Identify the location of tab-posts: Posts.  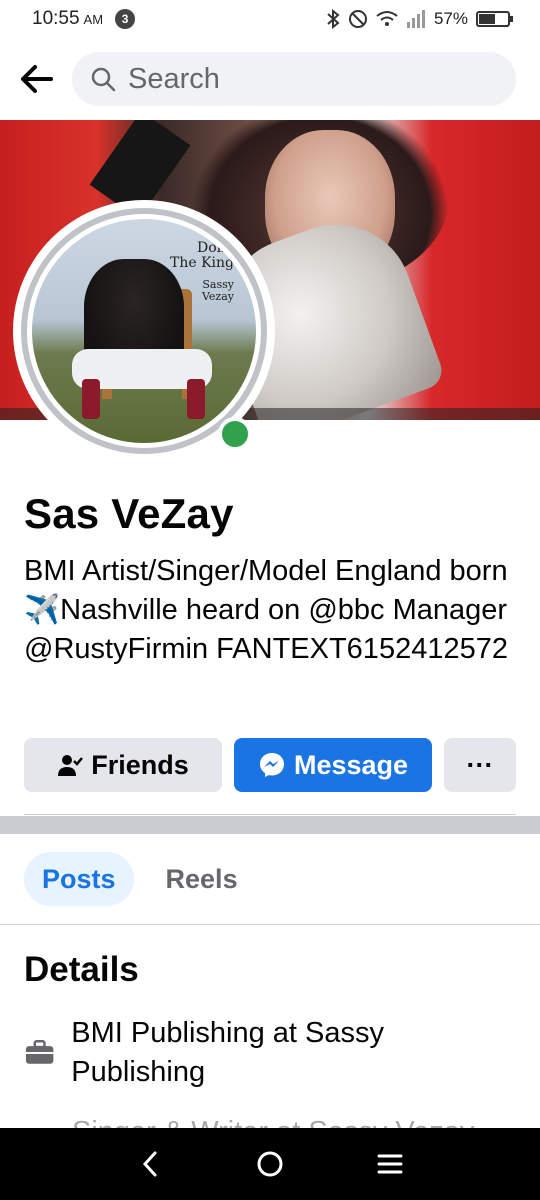
(79, 879).